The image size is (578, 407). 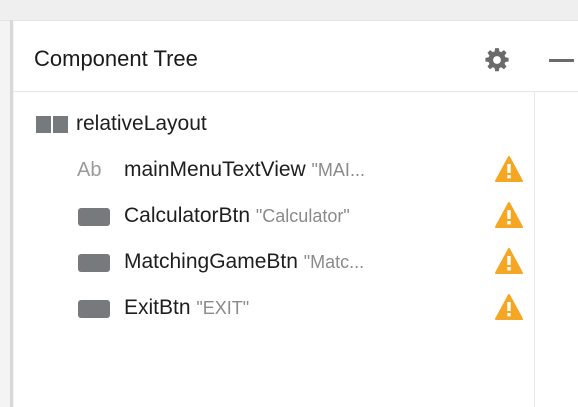 What do you see at coordinates (89, 170) in the screenshot?
I see `textview-icon: Ab` at bounding box center [89, 170].